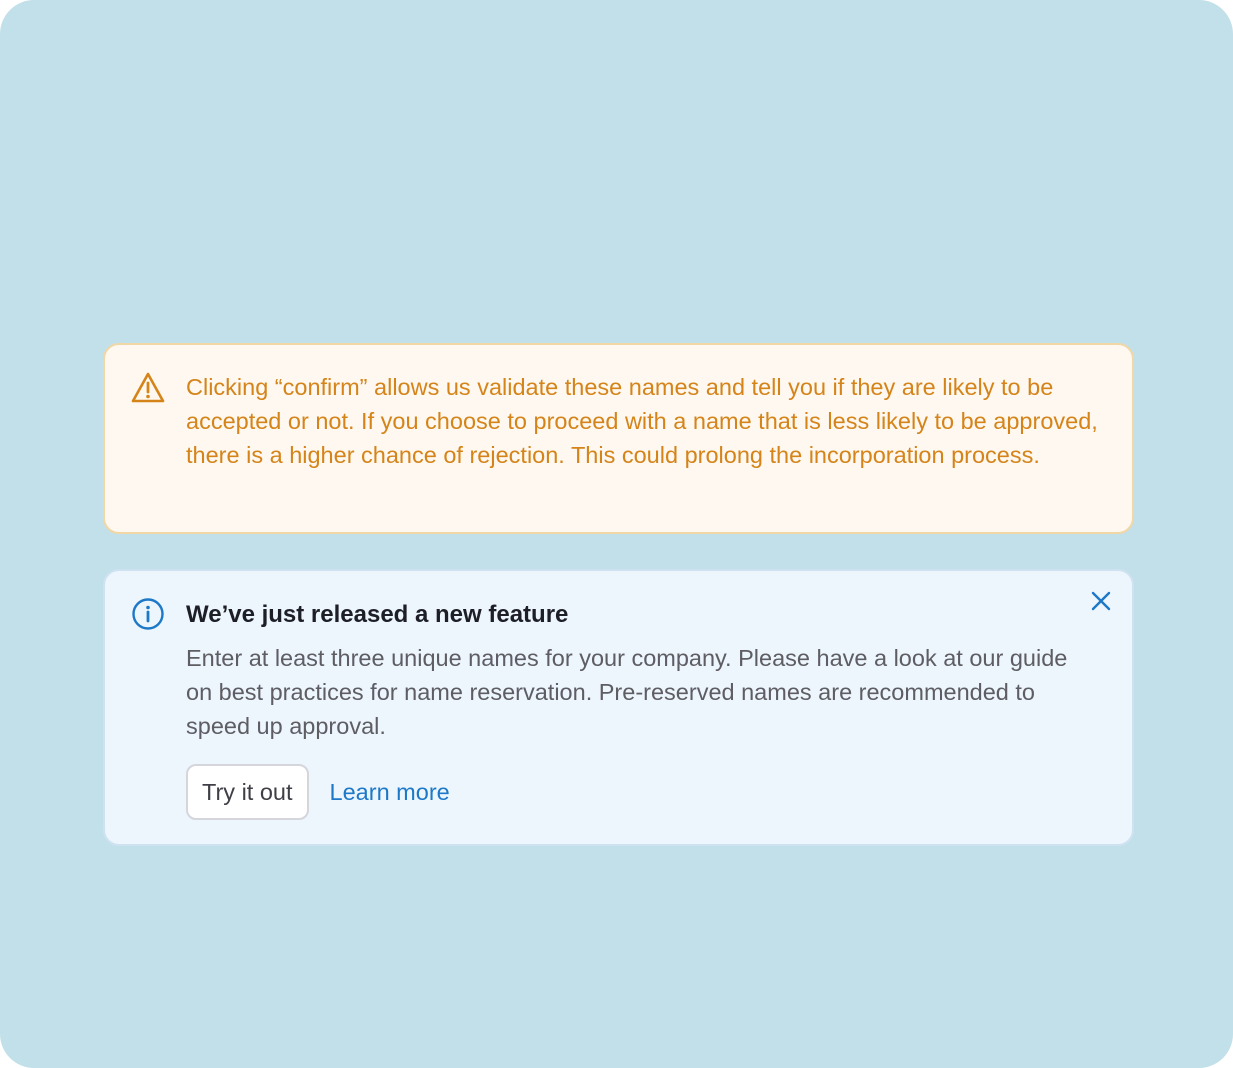 The height and width of the screenshot is (1068, 1233). I want to click on info-actions: Try it out Learn more, so click(318, 792).